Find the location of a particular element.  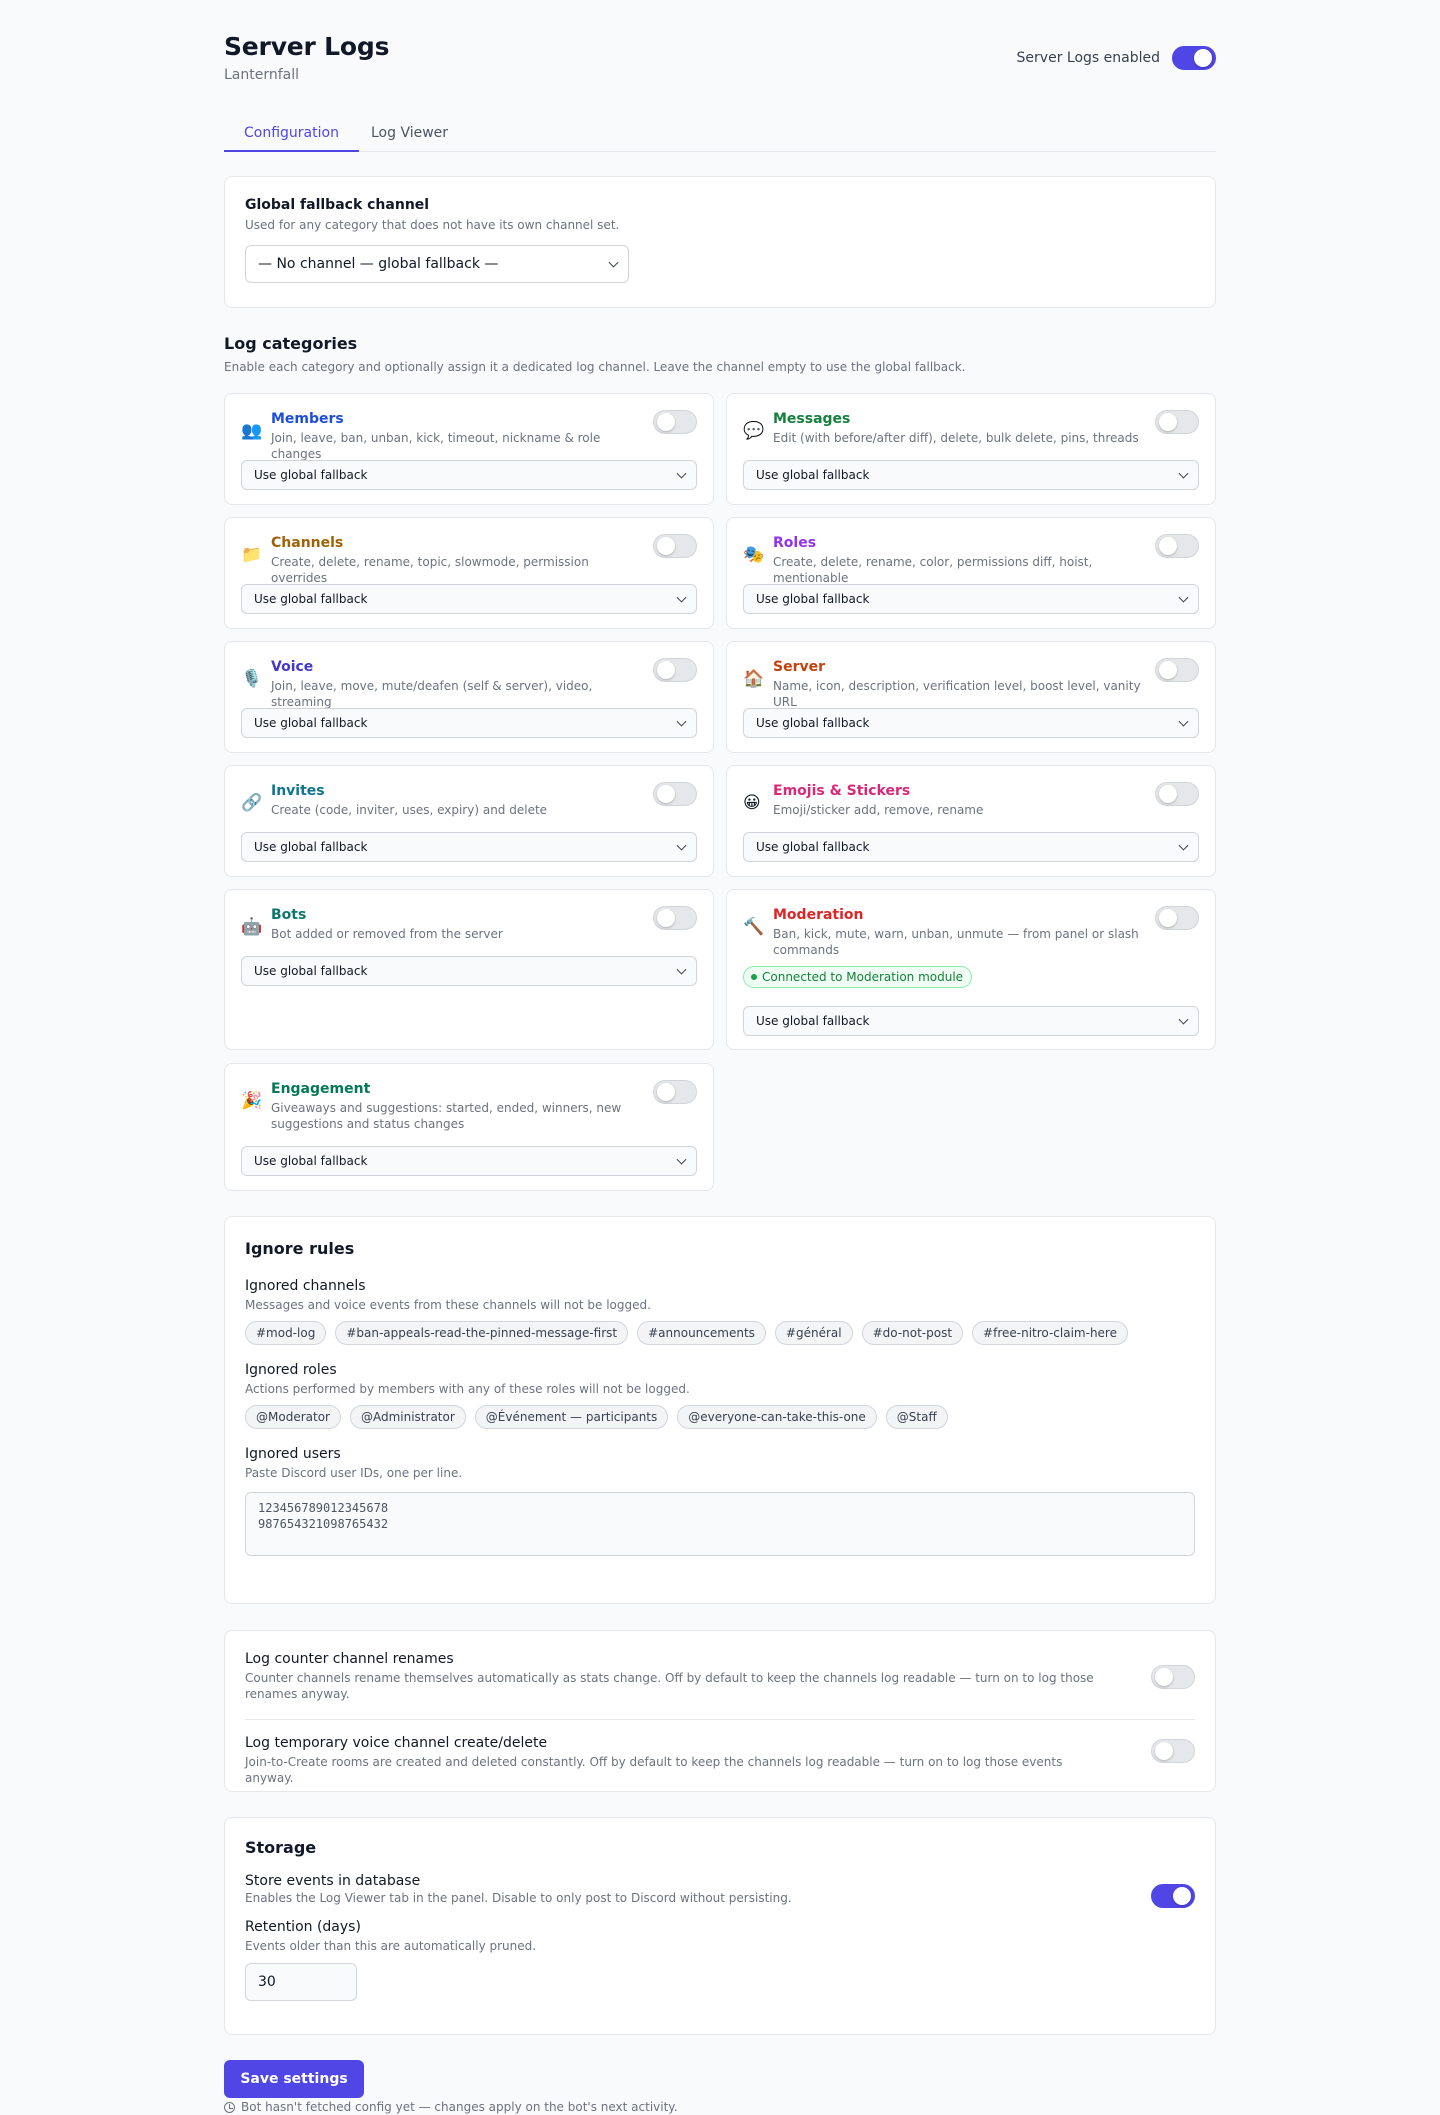

ignored-channel-chip: #free-nitro-claim-here is located at coordinates (1050, 1333).